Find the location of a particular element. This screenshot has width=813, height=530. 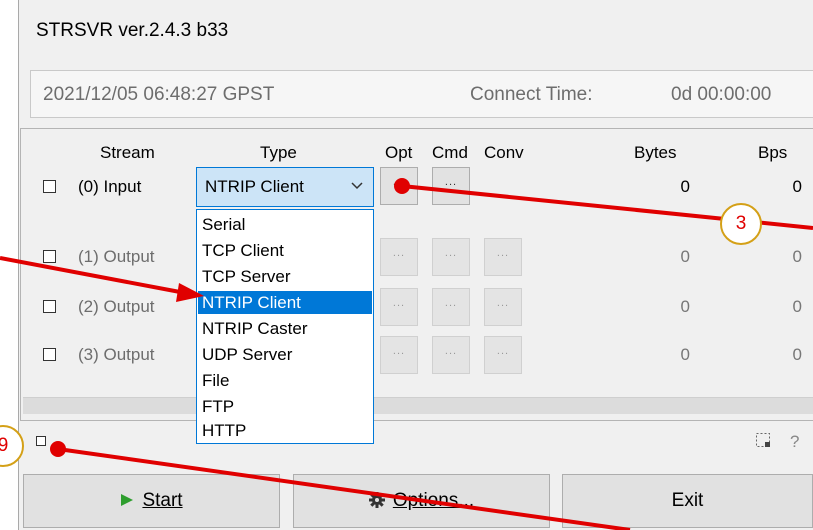

col-header-type: Type is located at coordinates (278, 152).